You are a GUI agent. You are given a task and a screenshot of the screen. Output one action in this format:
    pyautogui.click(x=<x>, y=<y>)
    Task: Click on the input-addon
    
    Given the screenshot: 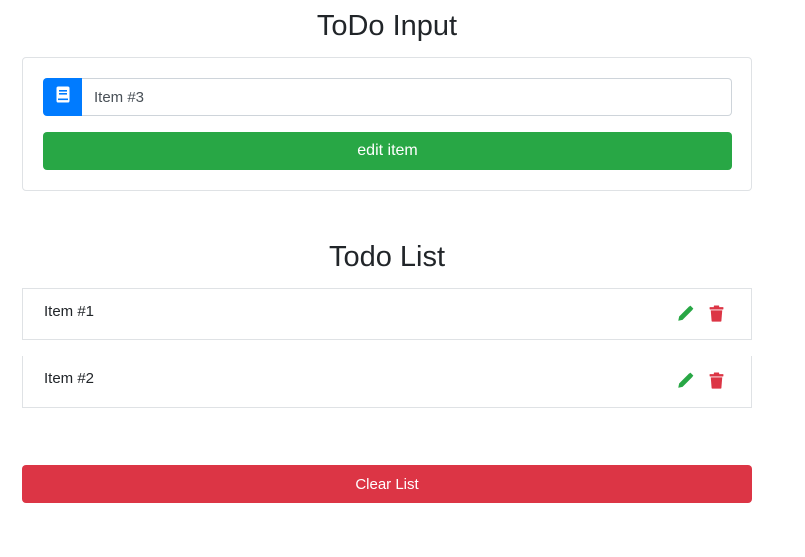 What is the action you would take?
    pyautogui.click(x=62, y=97)
    